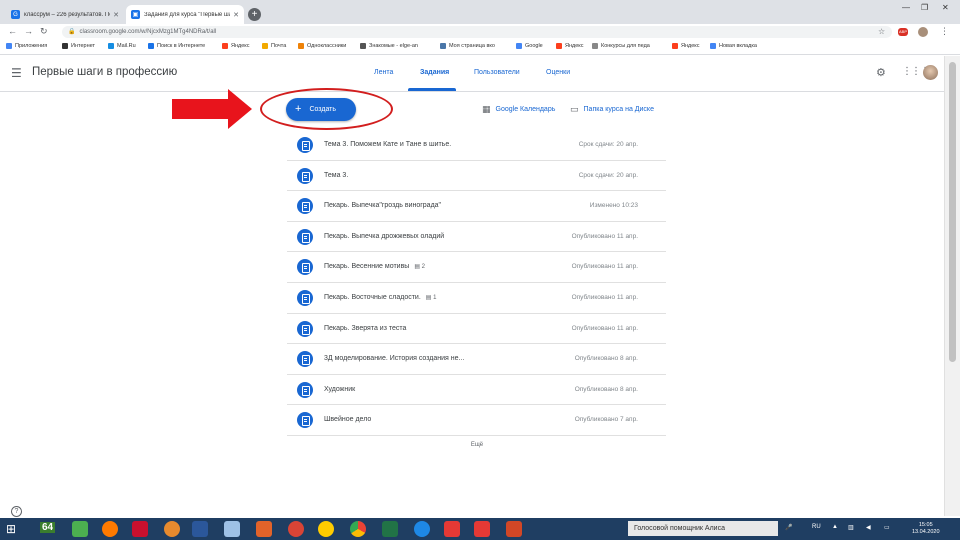  I want to click on new-tab-button: +, so click(254, 14).